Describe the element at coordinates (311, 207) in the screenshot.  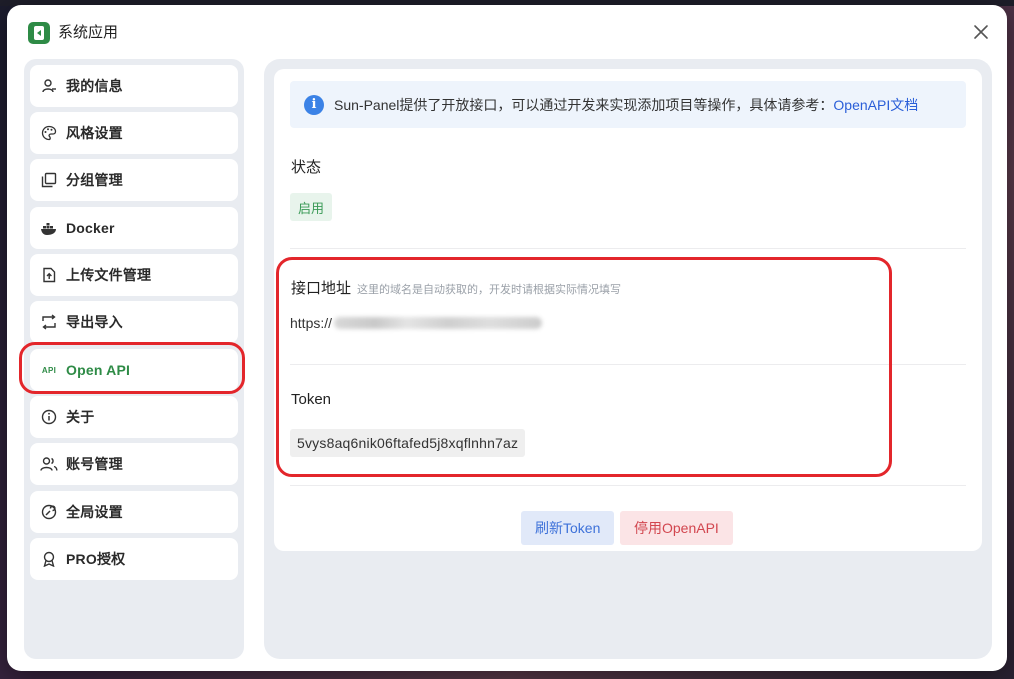
I see `status-badge: 启用` at that location.